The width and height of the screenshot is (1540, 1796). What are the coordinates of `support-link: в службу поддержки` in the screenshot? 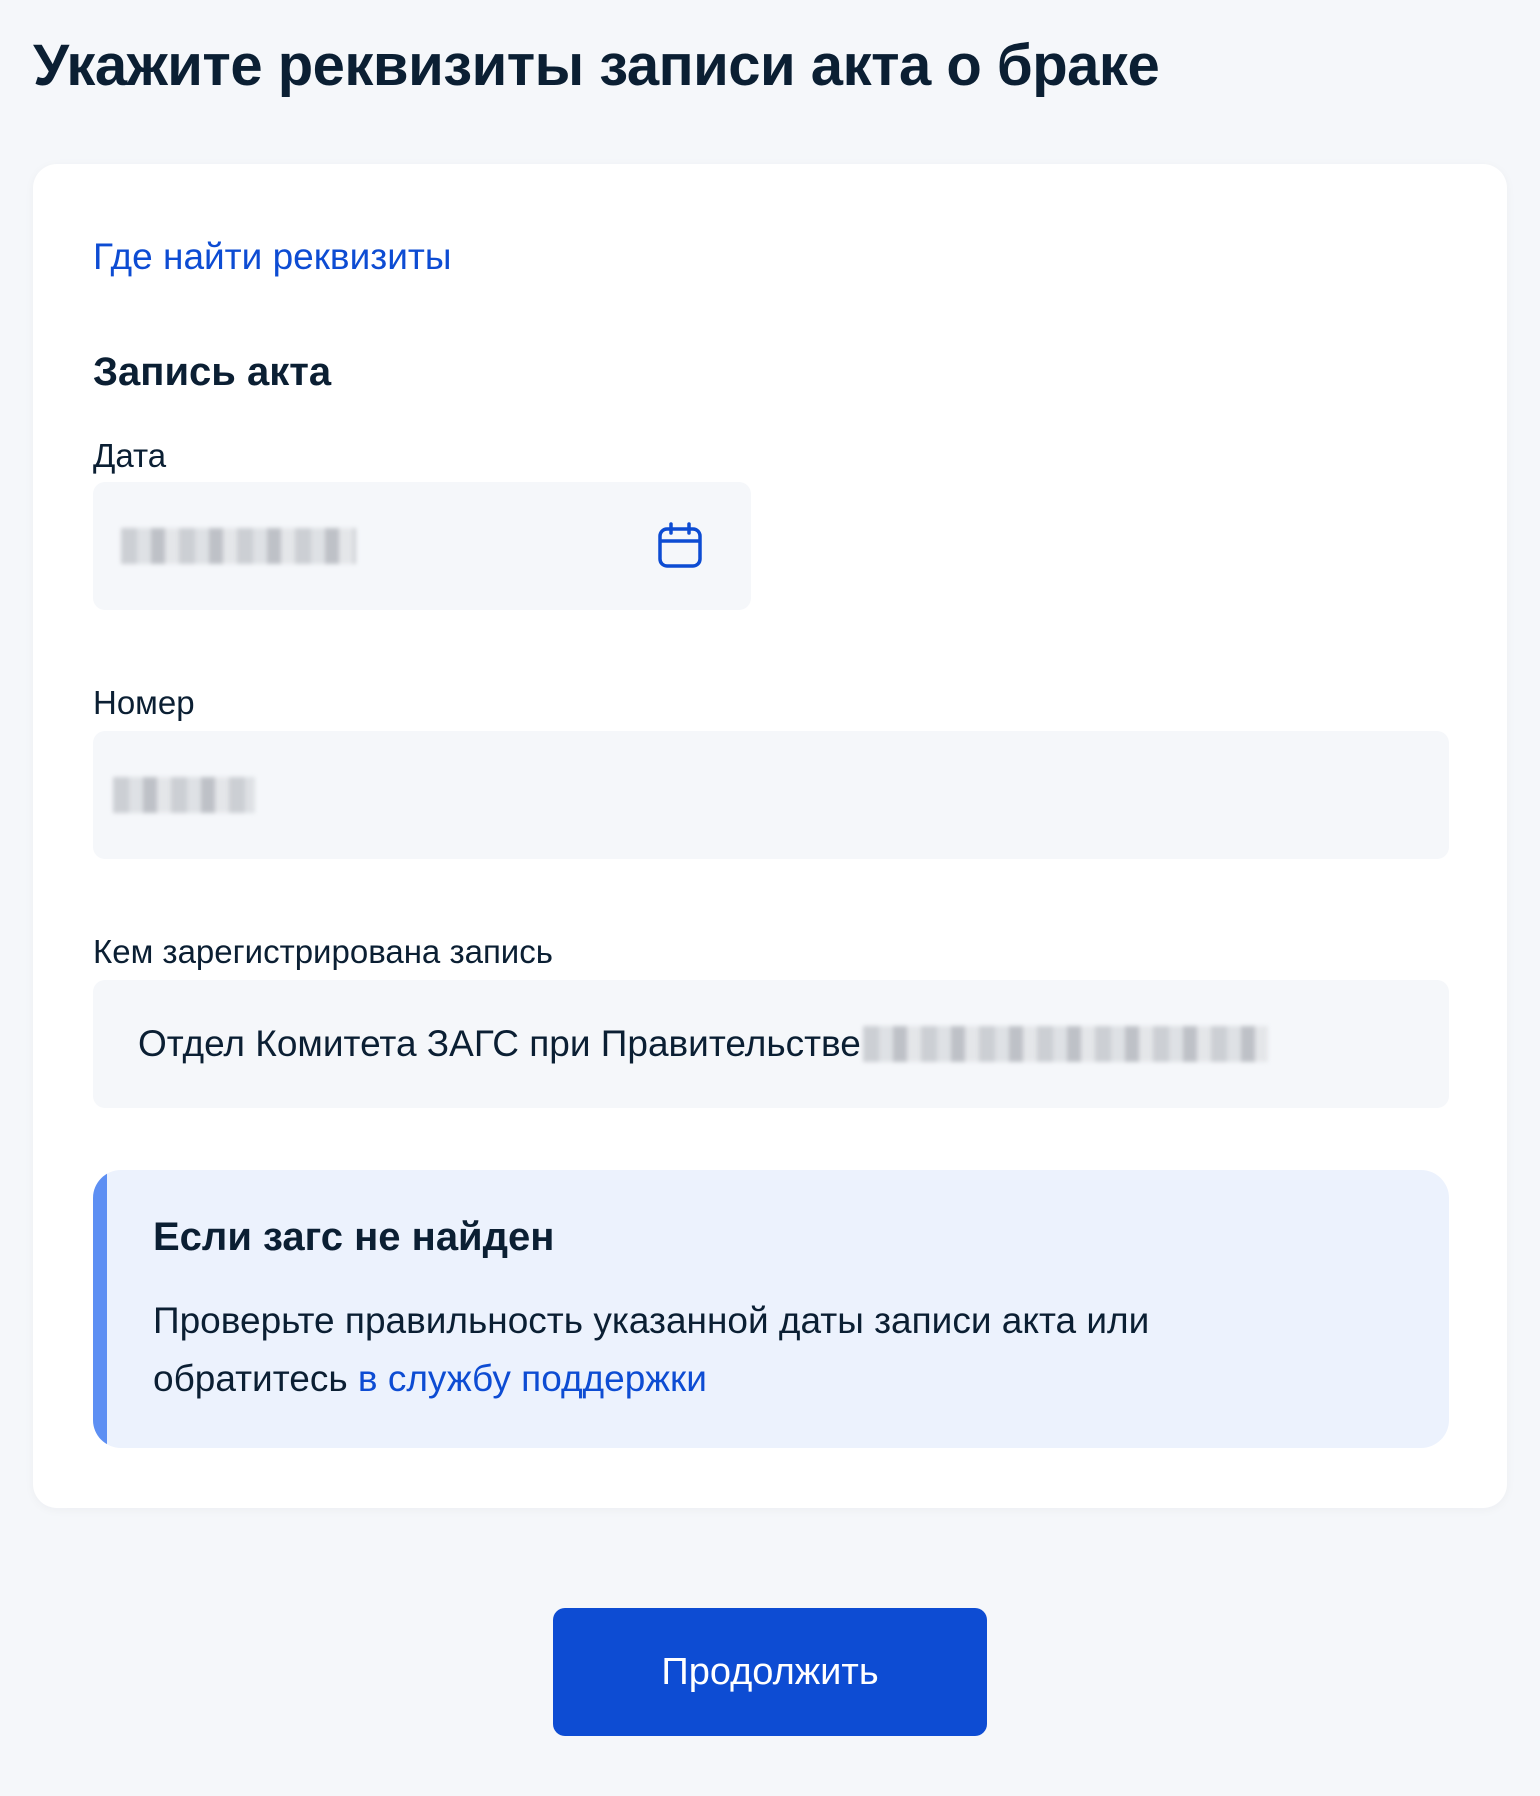 It's located at (532, 1378).